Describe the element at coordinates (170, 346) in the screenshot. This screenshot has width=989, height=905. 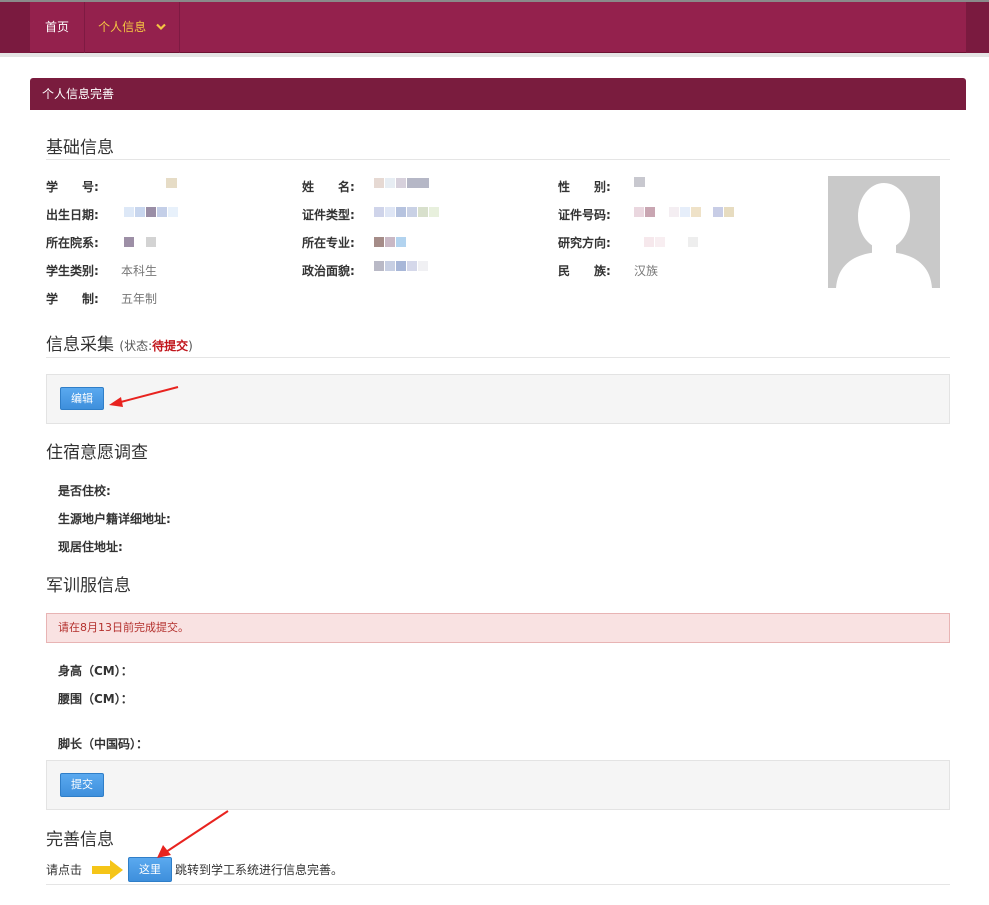
I see `status-badge: 待提交` at that location.